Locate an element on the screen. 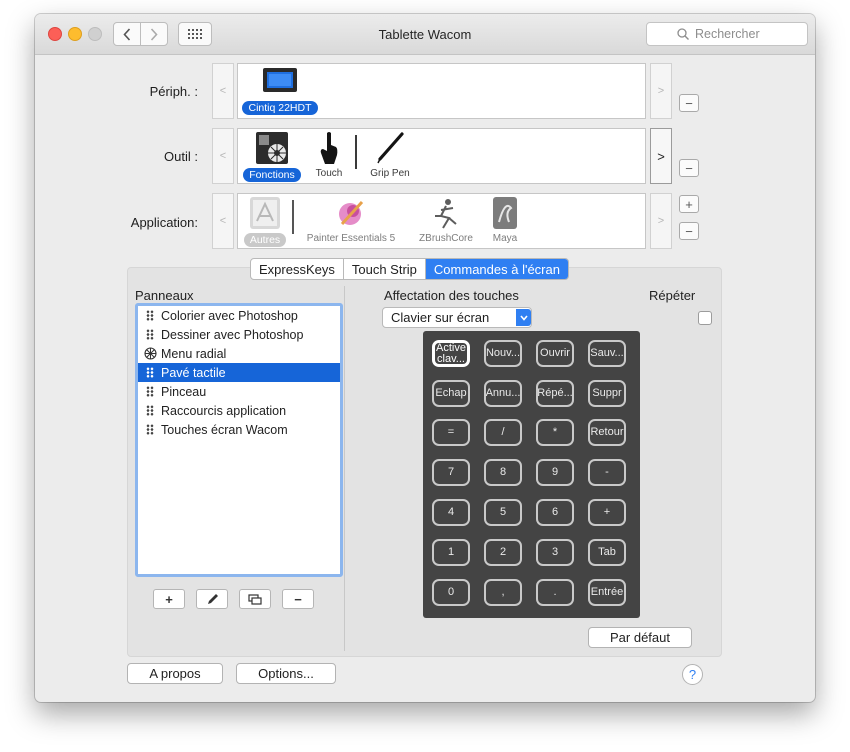 The width and height of the screenshot is (850, 752). device-cintiq: Cintiq 22HDT is located at coordinates (280, 90).